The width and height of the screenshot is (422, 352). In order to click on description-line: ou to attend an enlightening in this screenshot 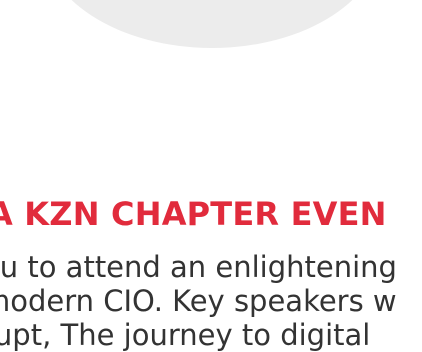, I will do `click(198, 267)`.